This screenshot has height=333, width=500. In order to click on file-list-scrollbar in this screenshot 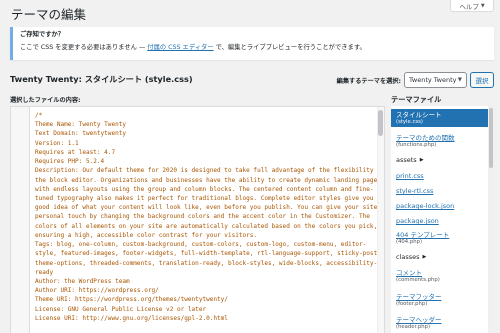, I will do `click(491, 219)`.